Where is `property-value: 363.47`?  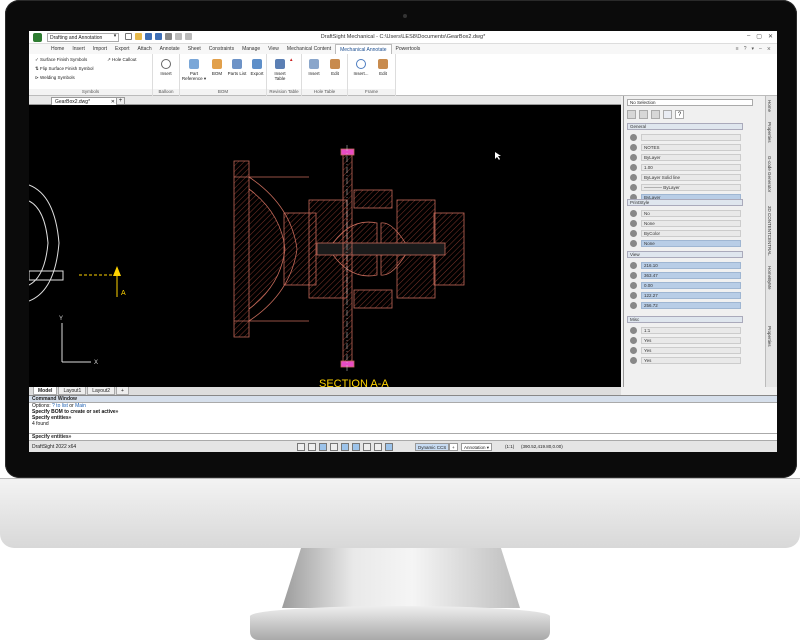
property-value: 363.47 is located at coordinates (691, 275).